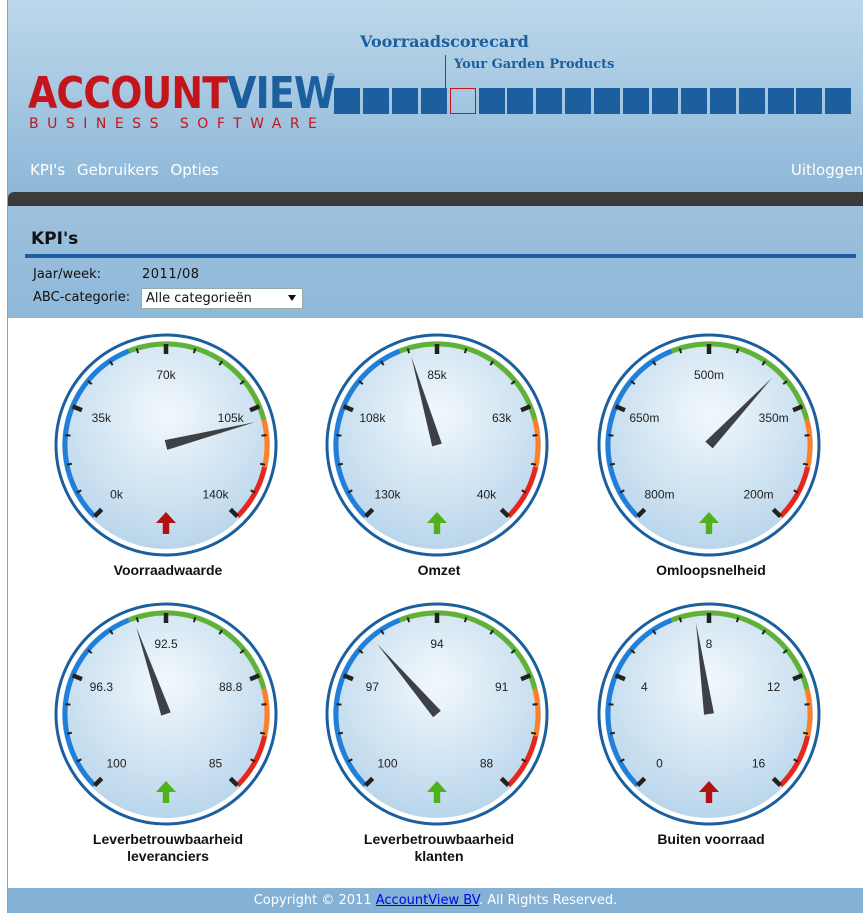  What do you see at coordinates (331, 77) in the screenshot?
I see `logo-registered-mark: ®` at bounding box center [331, 77].